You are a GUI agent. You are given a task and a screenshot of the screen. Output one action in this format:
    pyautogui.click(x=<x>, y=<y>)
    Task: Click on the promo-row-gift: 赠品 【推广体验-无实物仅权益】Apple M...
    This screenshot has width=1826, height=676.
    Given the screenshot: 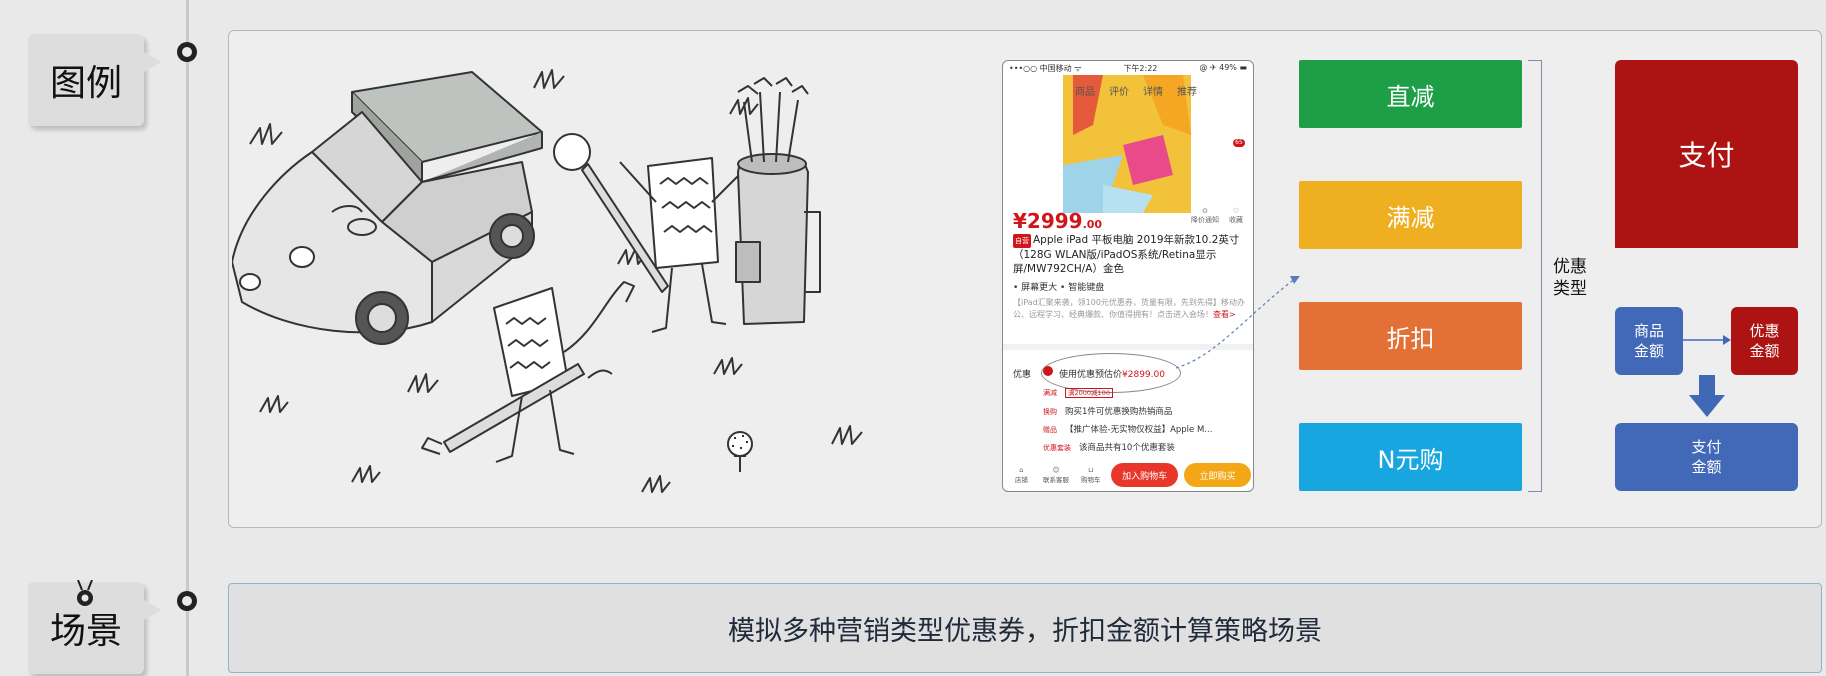 What is the action you would take?
    pyautogui.click(x=1127, y=429)
    